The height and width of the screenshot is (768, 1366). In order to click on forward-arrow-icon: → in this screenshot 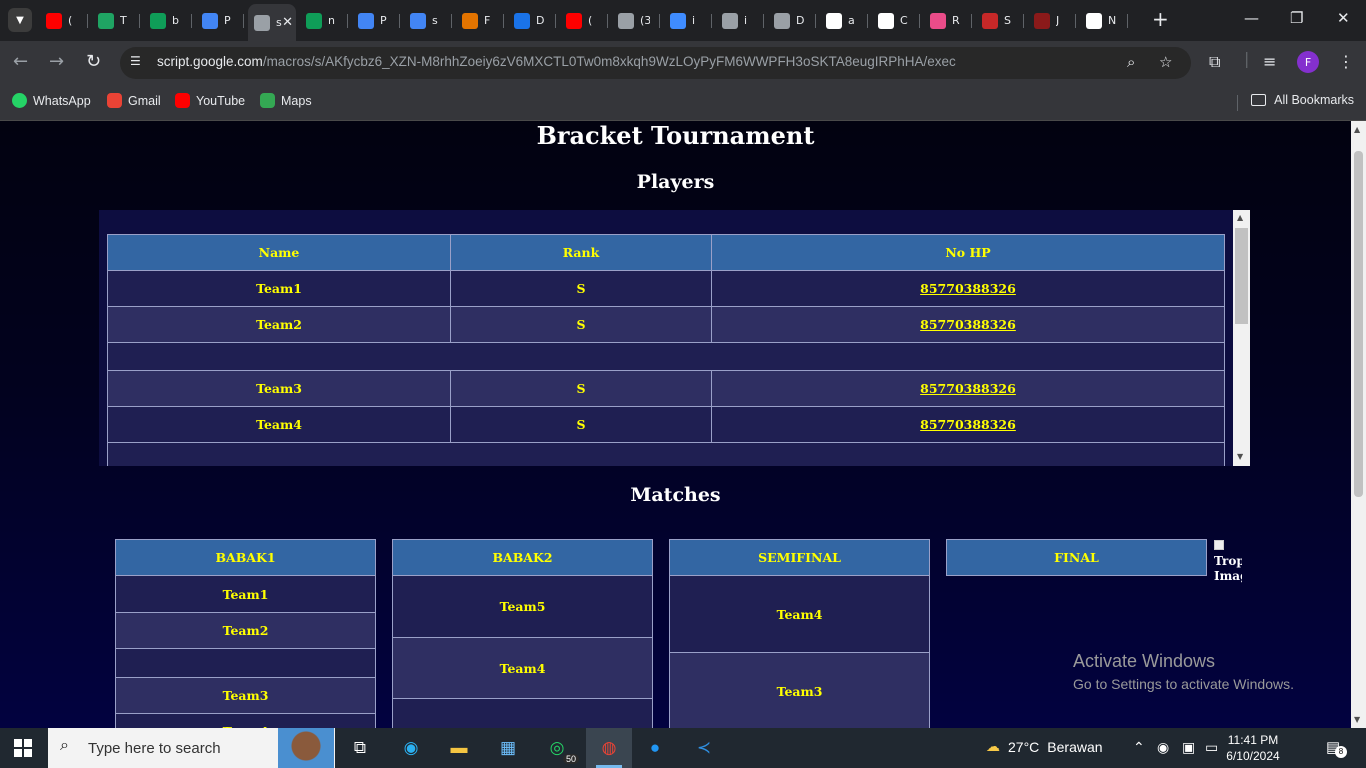, I will do `click(56, 62)`.